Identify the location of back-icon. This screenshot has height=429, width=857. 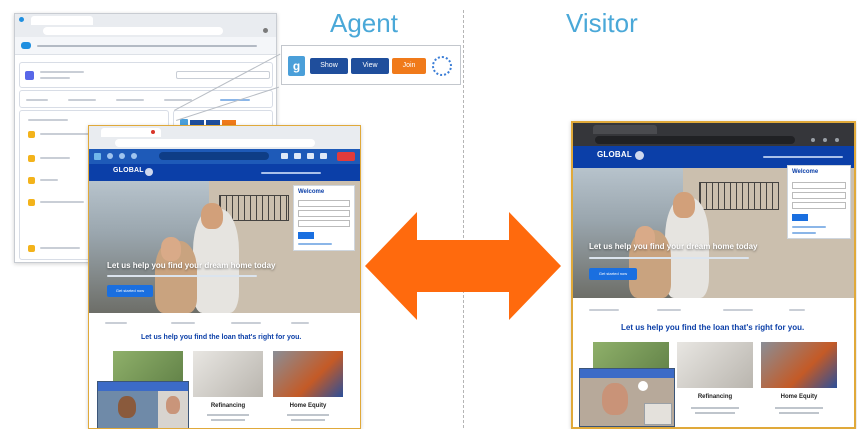
(122, 156).